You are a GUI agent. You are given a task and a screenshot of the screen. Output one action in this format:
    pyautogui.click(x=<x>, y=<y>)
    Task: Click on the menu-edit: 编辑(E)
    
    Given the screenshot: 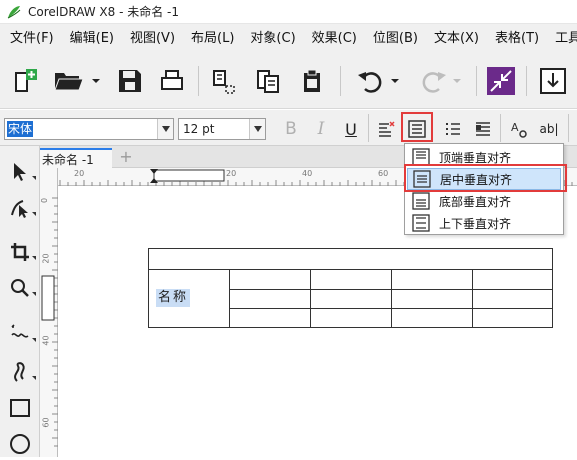 What is the action you would take?
    pyautogui.click(x=92, y=39)
    